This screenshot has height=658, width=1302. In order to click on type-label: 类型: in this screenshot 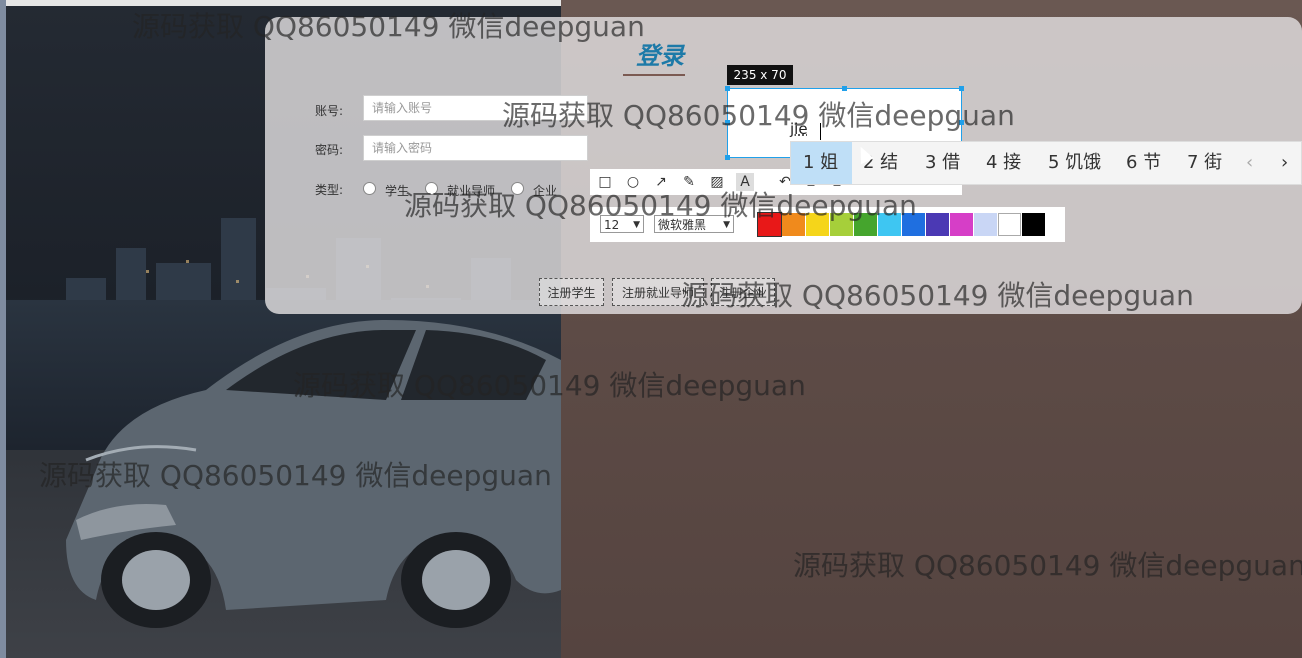, I will do `click(329, 190)`.